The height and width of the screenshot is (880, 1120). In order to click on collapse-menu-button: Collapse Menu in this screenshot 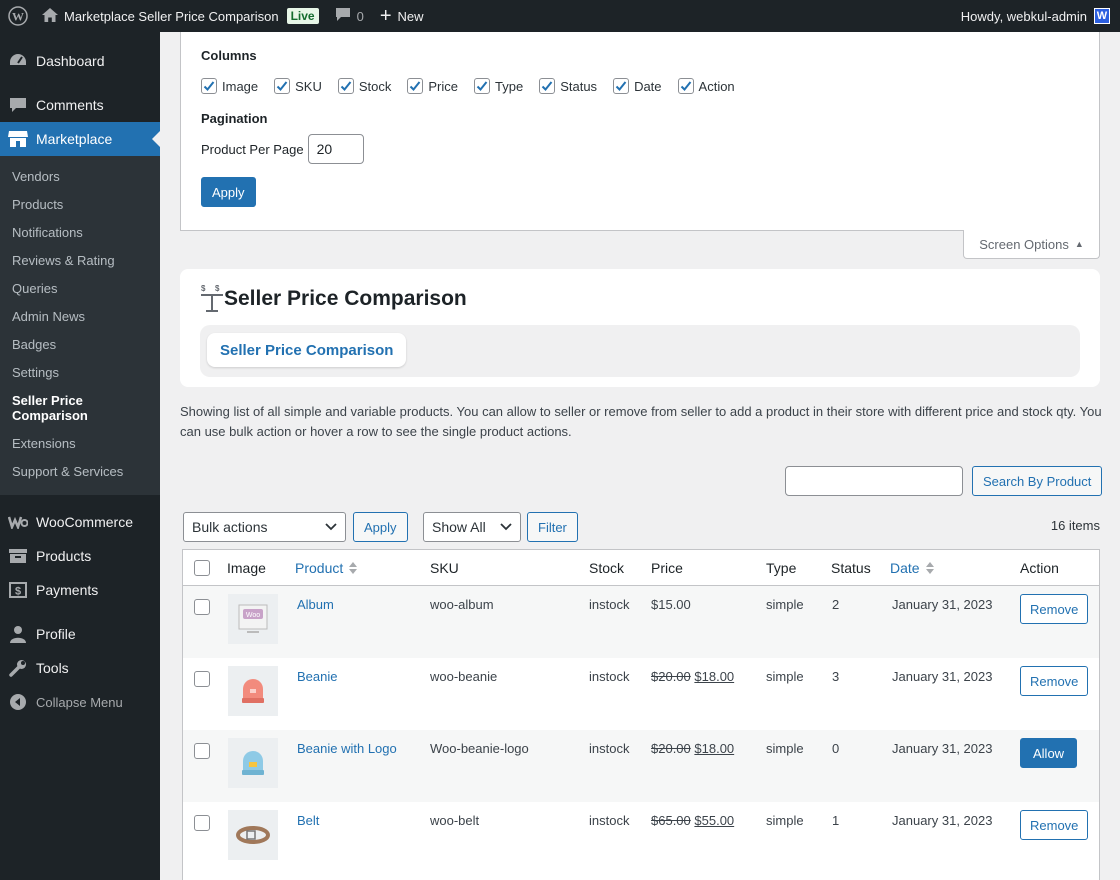, I will do `click(80, 702)`.